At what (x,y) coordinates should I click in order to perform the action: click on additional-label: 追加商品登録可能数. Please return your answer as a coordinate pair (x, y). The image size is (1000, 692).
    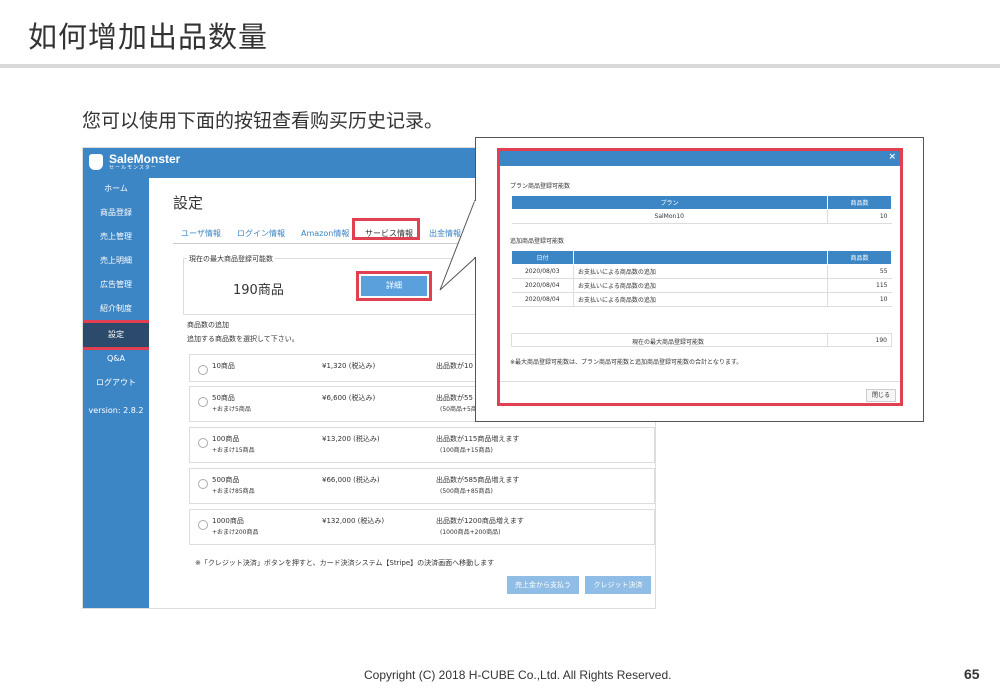
    Looking at the image, I should click on (537, 241).